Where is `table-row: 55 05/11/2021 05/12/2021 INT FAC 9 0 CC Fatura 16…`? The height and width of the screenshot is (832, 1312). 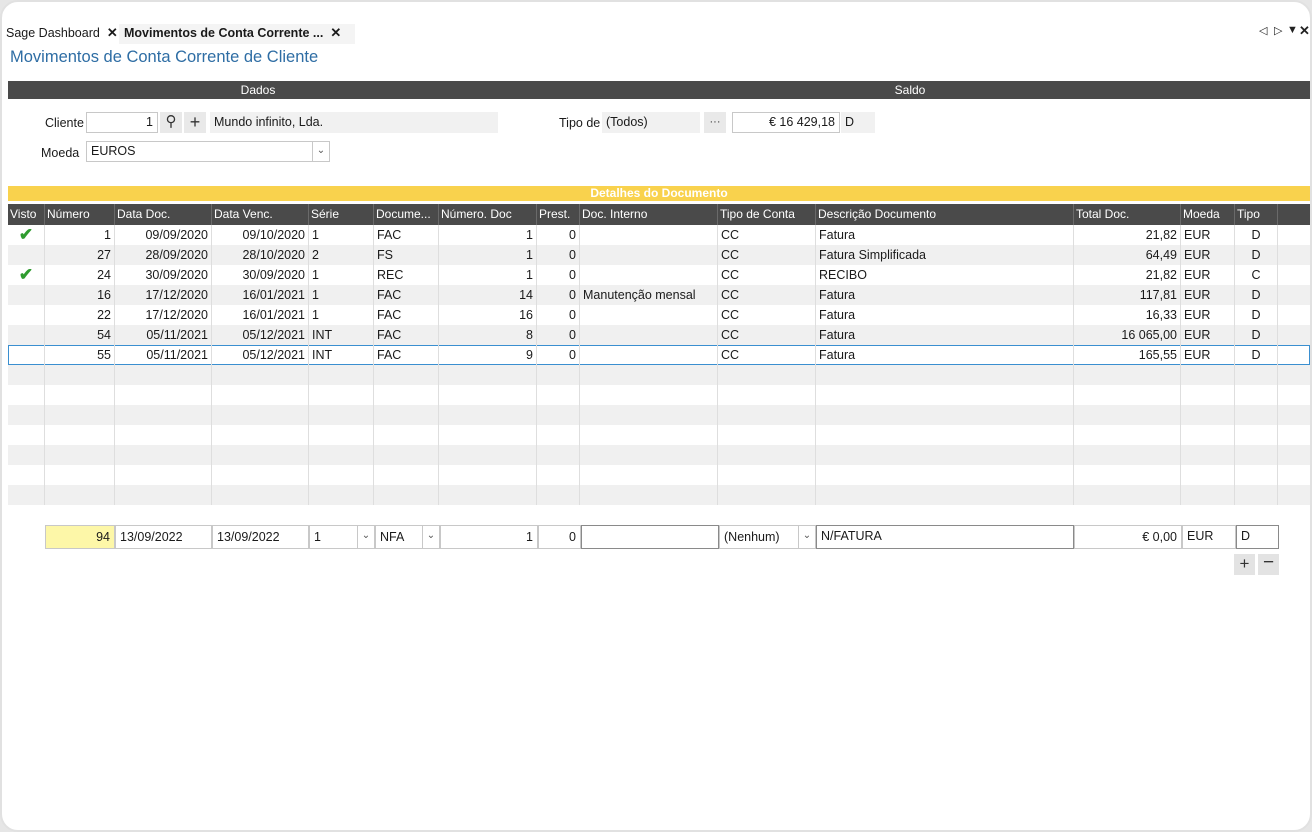 table-row: 55 05/11/2021 05/12/2021 INT FAC 9 0 CC Fatura 16… is located at coordinates (659, 355).